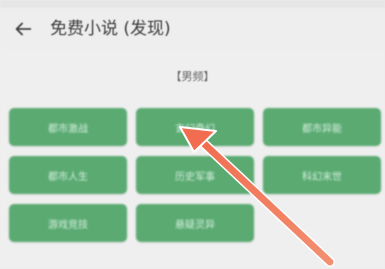  I want to click on category-button: 都市激战, so click(68, 127).